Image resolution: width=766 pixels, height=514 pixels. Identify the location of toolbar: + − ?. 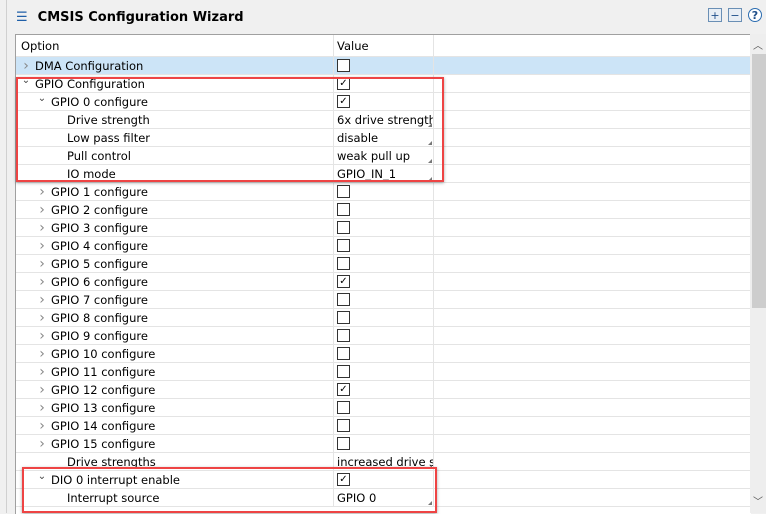
(735, 15).